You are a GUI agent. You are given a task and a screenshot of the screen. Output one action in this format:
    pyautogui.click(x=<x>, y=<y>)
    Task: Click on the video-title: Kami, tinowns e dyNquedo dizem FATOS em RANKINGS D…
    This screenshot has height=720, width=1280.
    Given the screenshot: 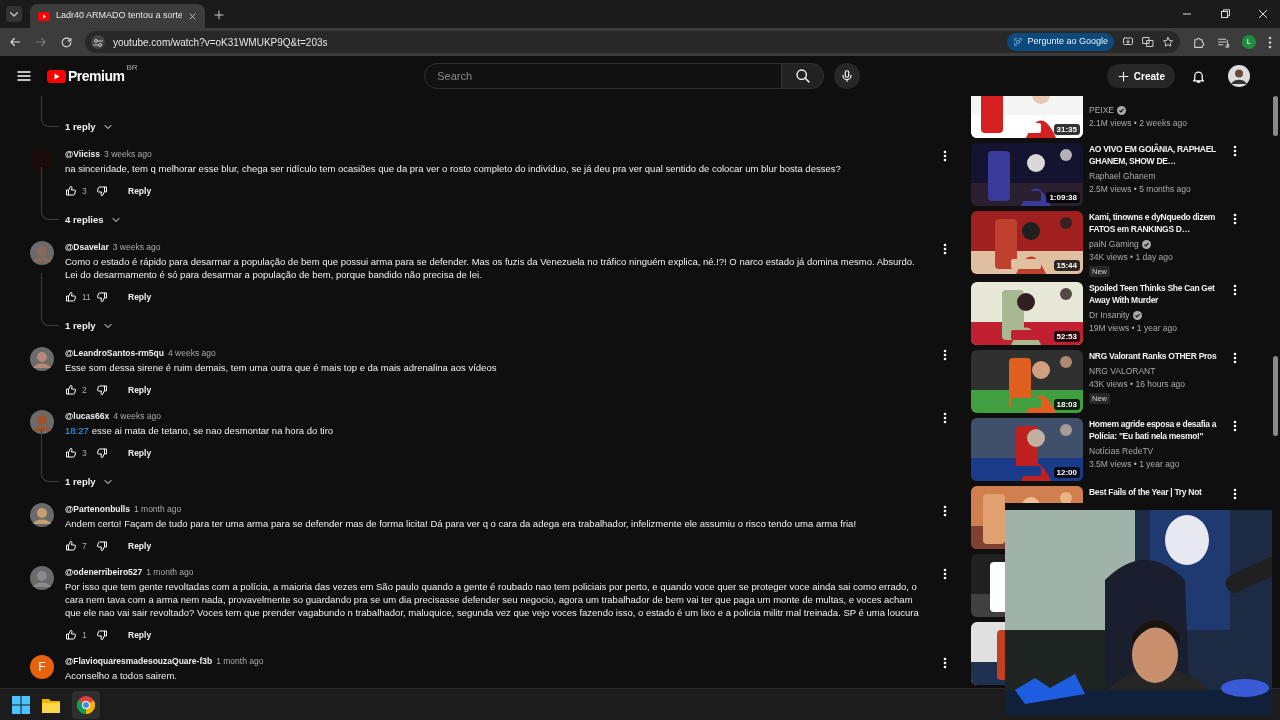 What is the action you would take?
    pyautogui.click(x=1157, y=223)
    